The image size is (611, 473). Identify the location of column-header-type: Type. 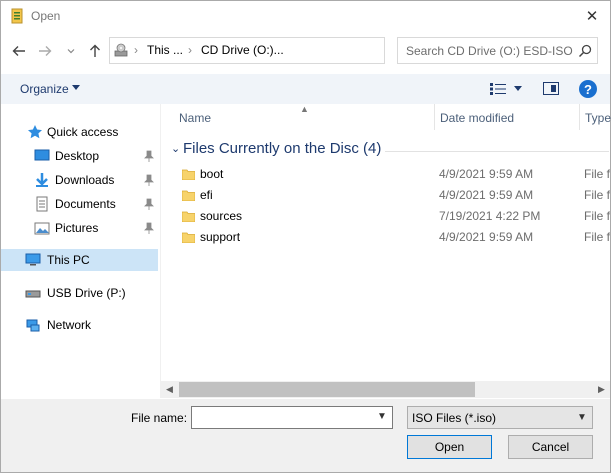
(598, 118).